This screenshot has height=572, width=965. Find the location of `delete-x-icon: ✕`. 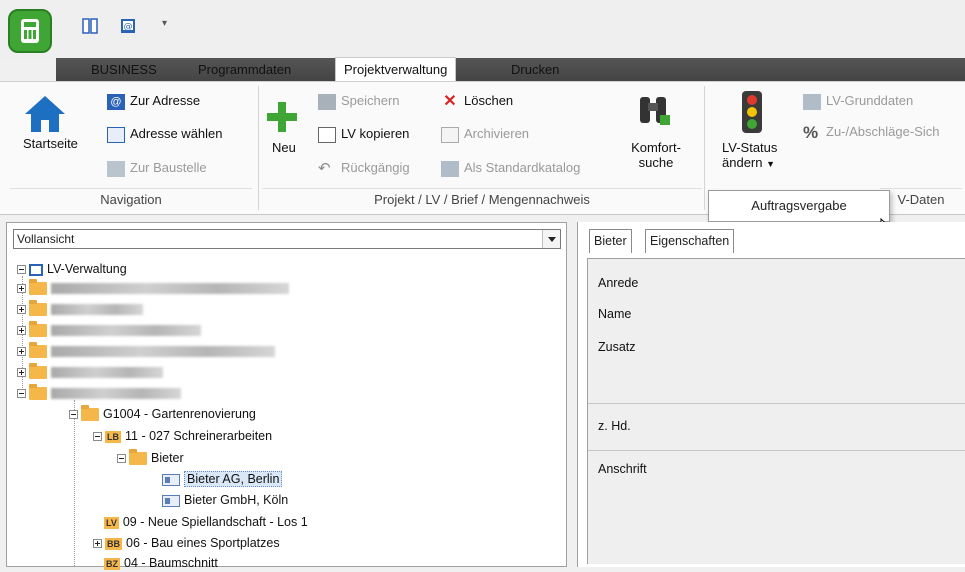

delete-x-icon: ✕ is located at coordinates (450, 101).